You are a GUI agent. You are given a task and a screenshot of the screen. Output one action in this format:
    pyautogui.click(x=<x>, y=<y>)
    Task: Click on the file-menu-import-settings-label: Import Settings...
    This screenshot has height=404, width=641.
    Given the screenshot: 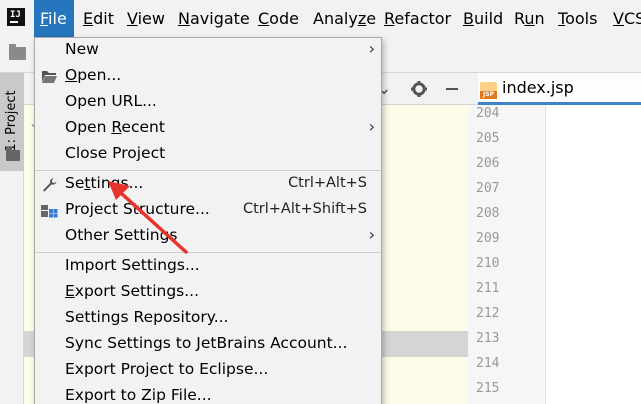 What is the action you would take?
    pyautogui.click(x=132, y=265)
    